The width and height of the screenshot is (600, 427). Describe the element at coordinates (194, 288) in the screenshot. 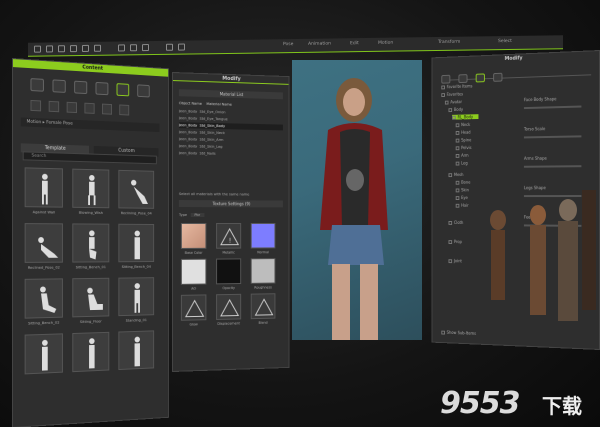

I see `texture-label: AO` at that location.